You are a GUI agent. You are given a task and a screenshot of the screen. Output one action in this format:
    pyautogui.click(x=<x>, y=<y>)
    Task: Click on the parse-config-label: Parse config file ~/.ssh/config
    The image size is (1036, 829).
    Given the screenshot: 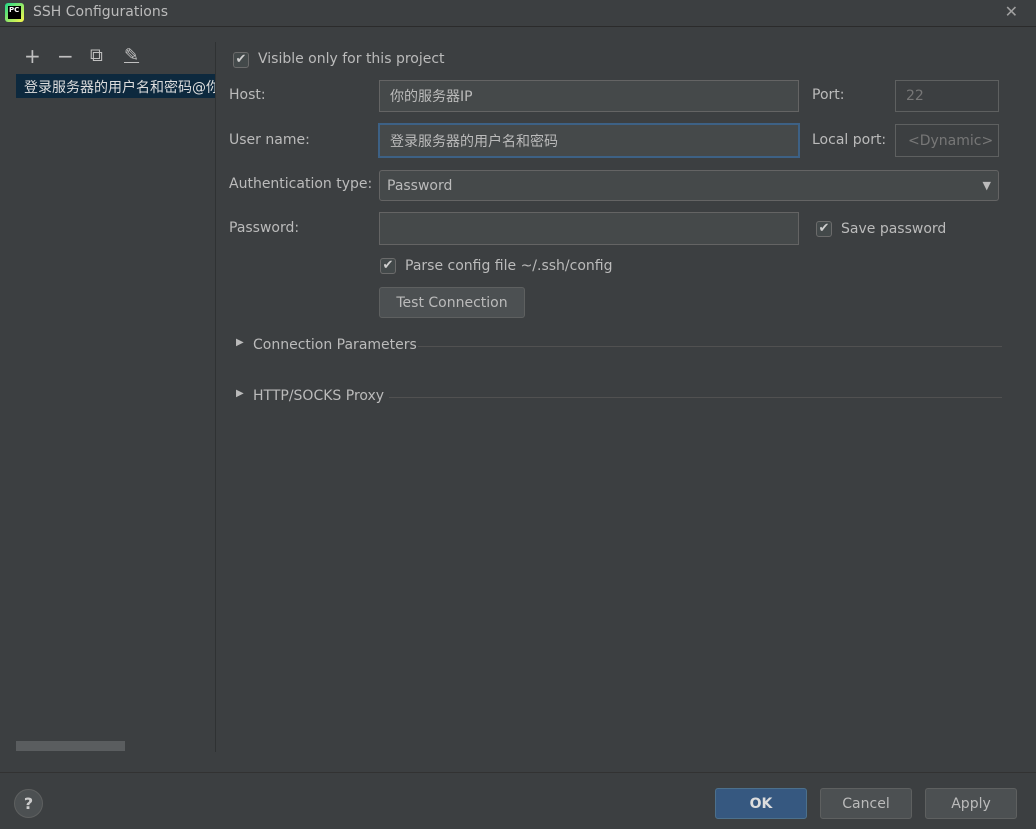 What is the action you would take?
    pyautogui.click(x=509, y=266)
    